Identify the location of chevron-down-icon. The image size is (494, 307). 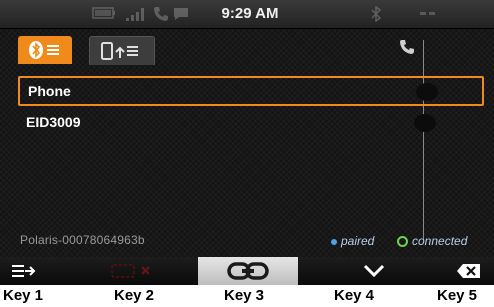
(374, 271).